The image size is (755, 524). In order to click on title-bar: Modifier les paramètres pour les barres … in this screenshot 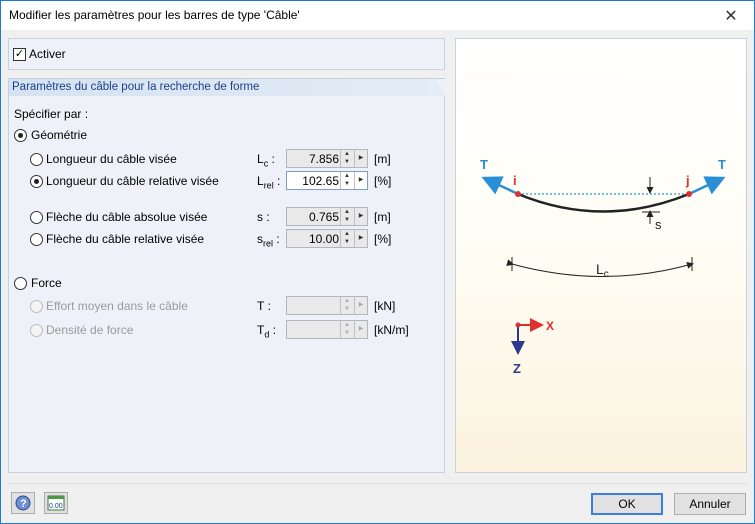, I will do `click(377, 15)`.